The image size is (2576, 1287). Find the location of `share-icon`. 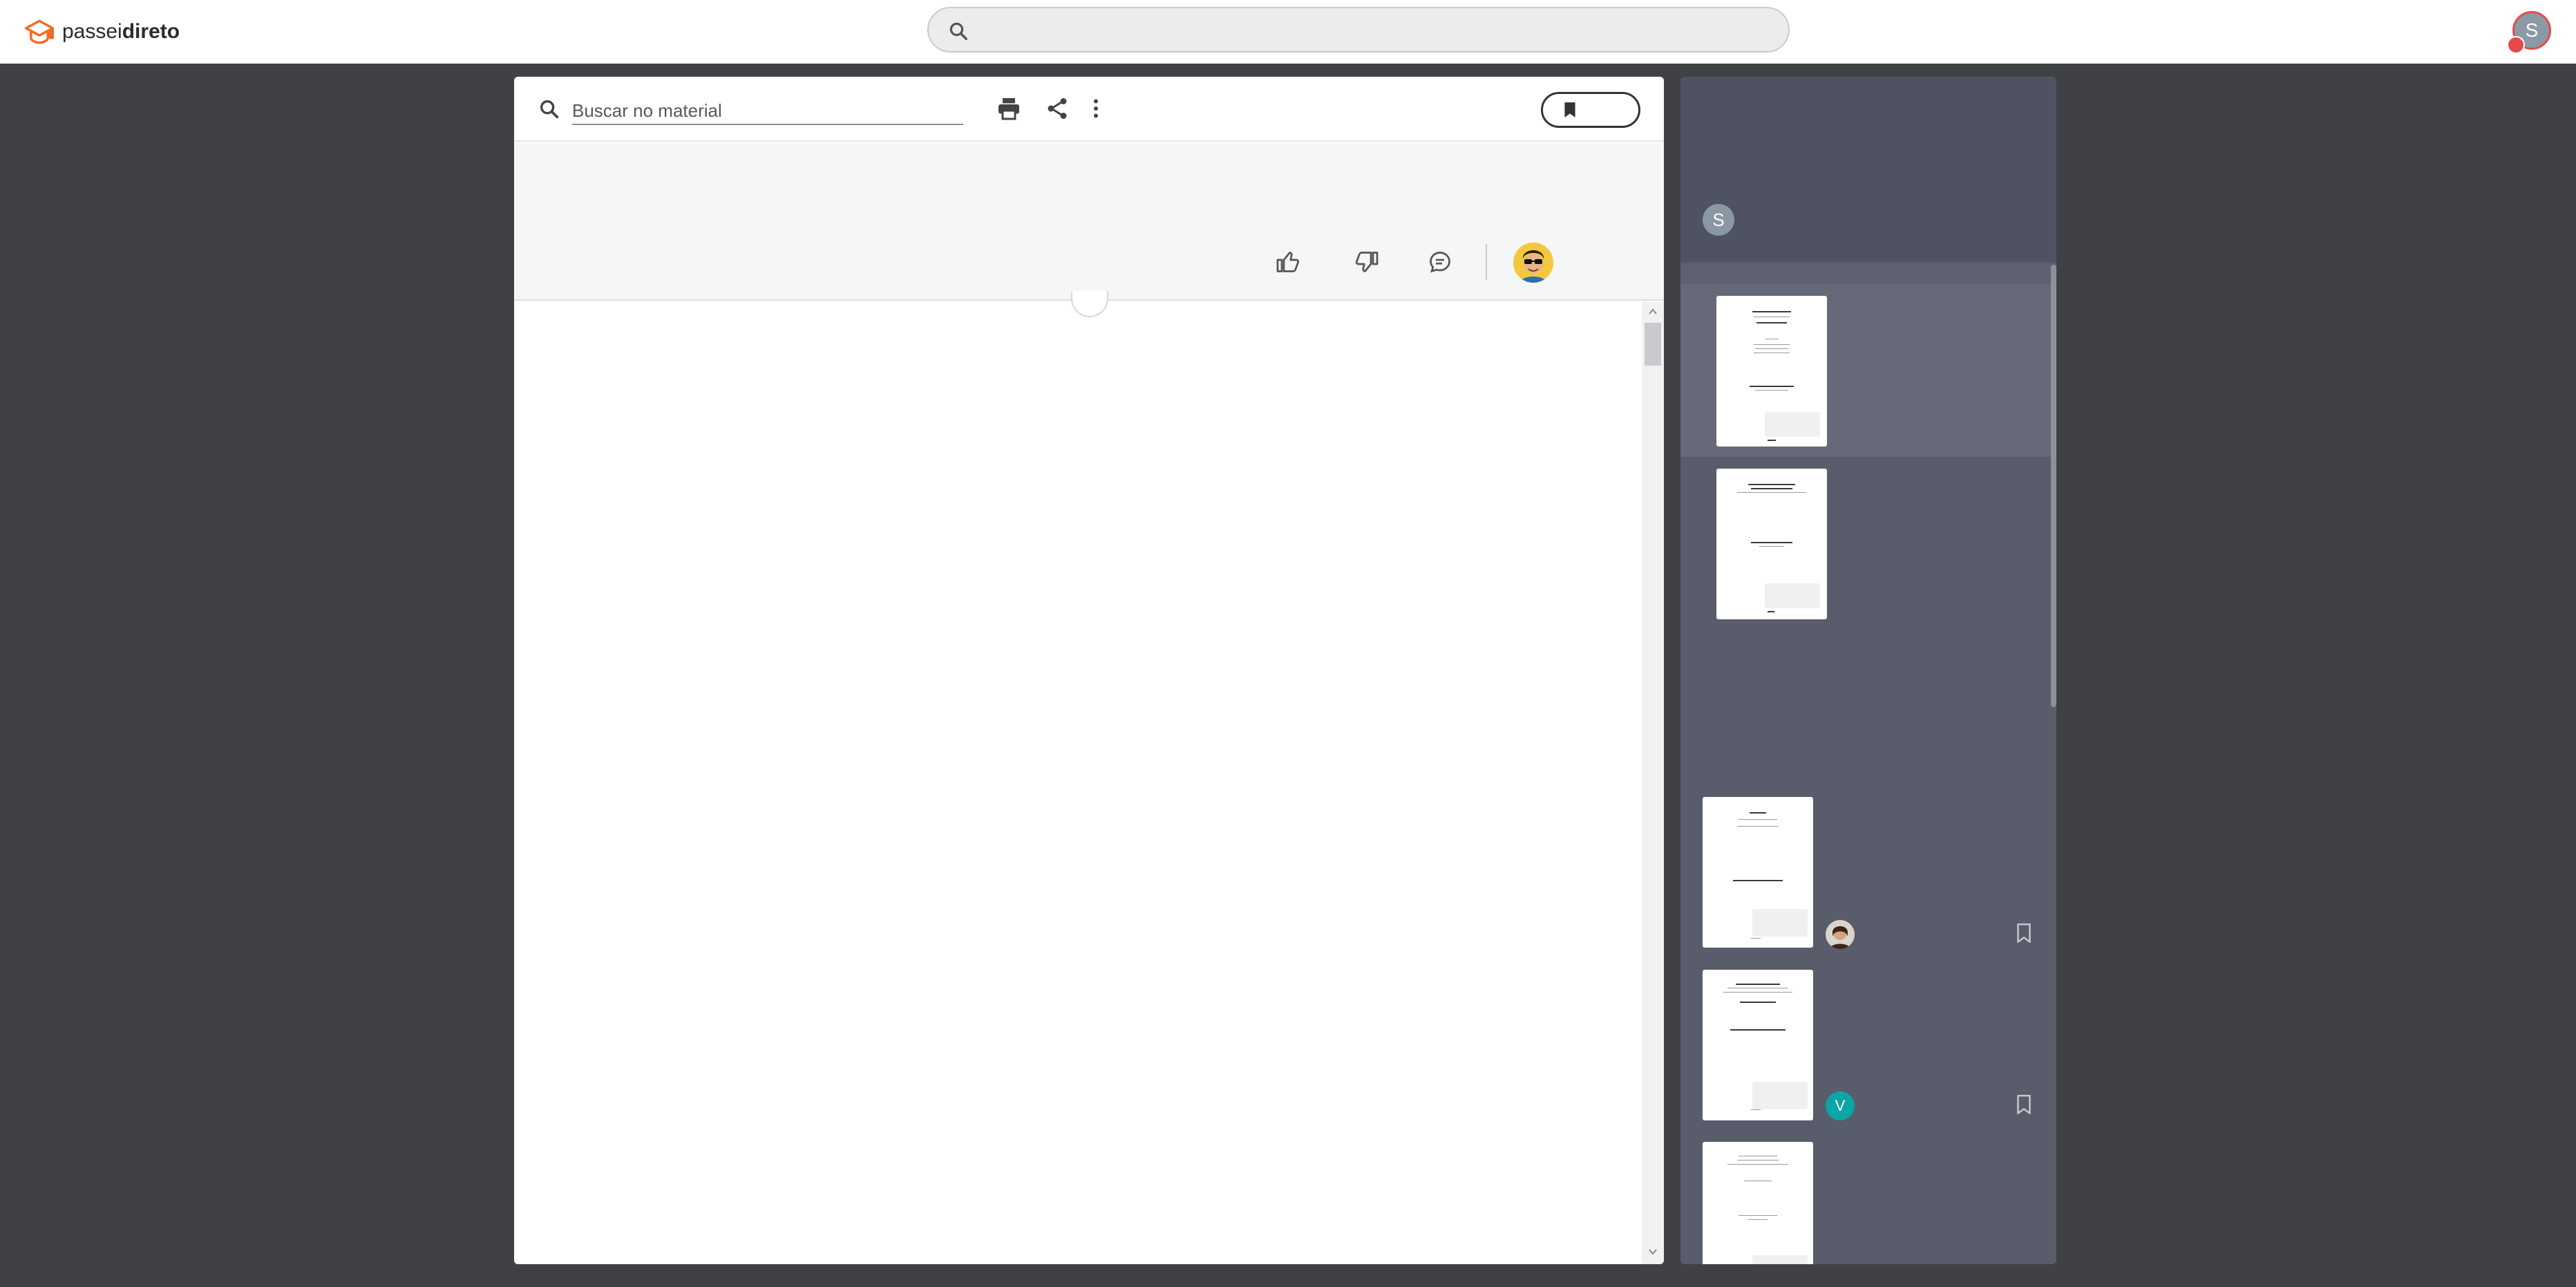

share-icon is located at coordinates (1057, 108).